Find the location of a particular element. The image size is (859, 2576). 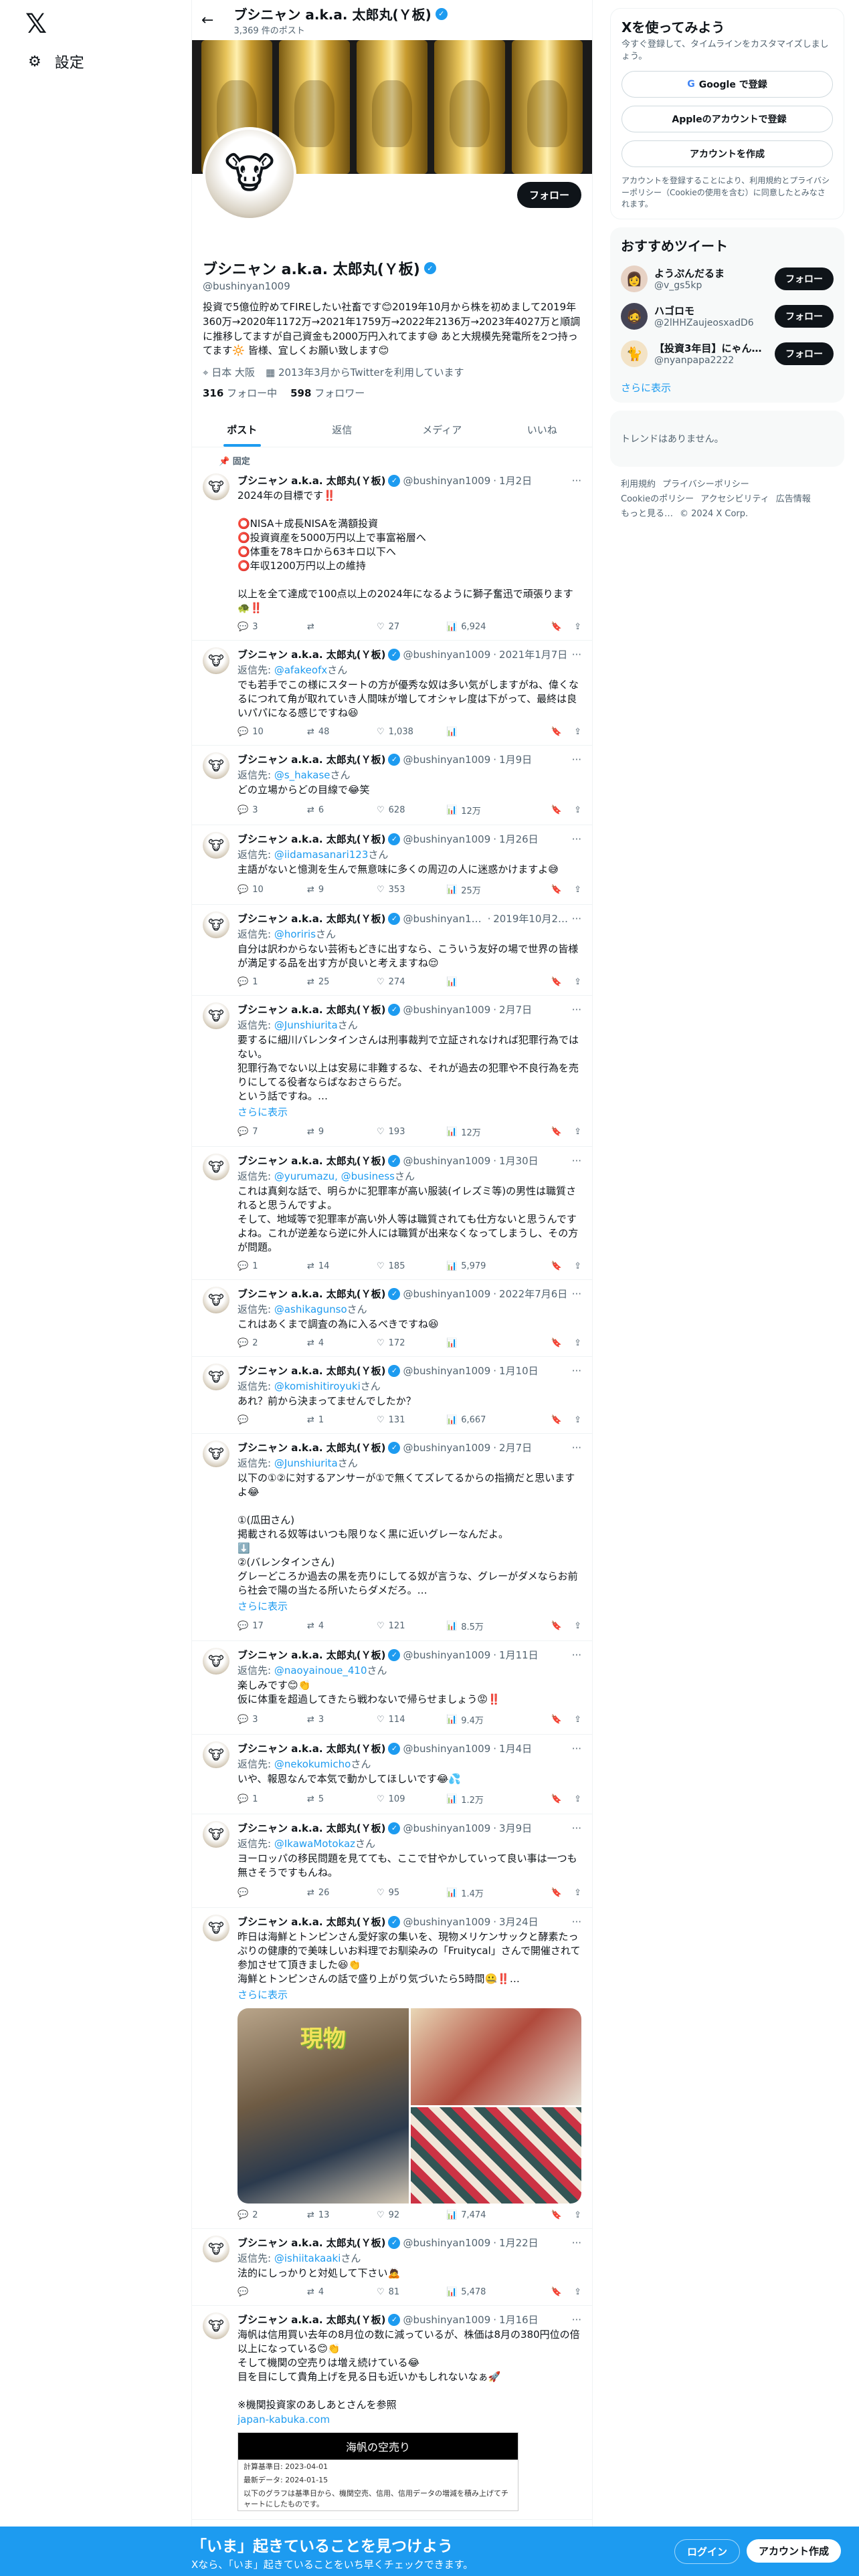

following-link: 316 フォロー中 is located at coordinates (240, 393).